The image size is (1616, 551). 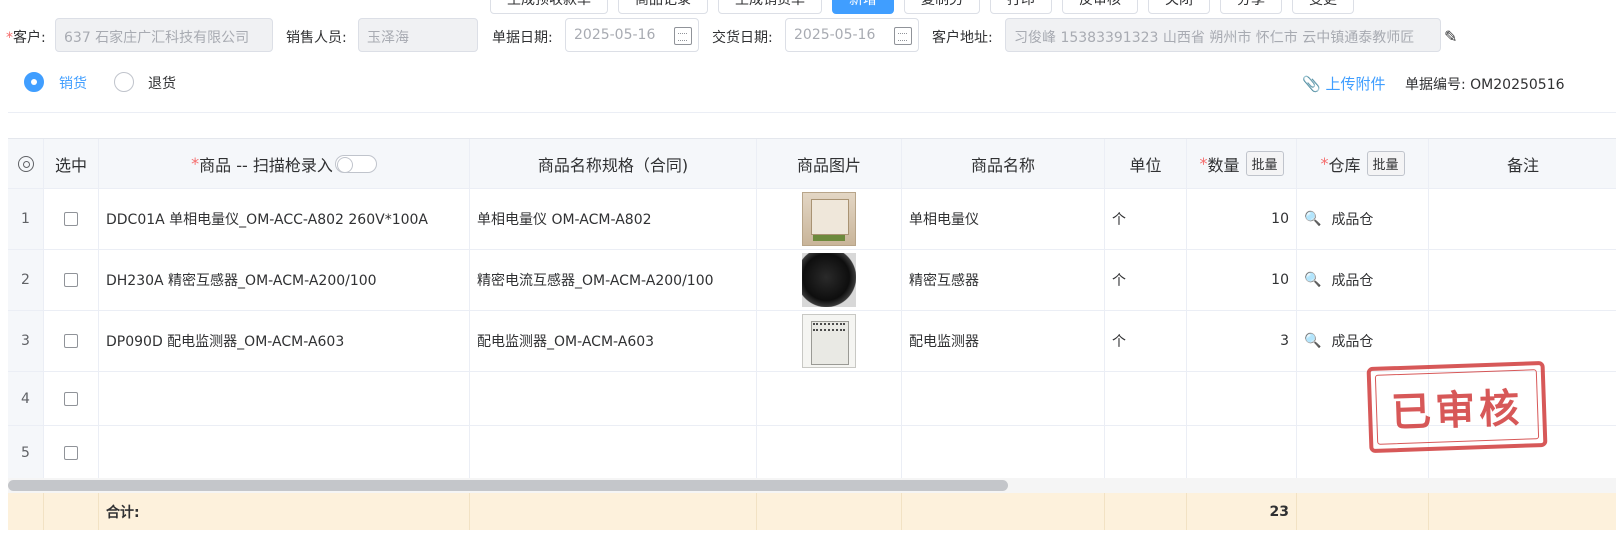 I want to click on upload-attachment-link: 📎 上传附件, so click(x=1343, y=83).